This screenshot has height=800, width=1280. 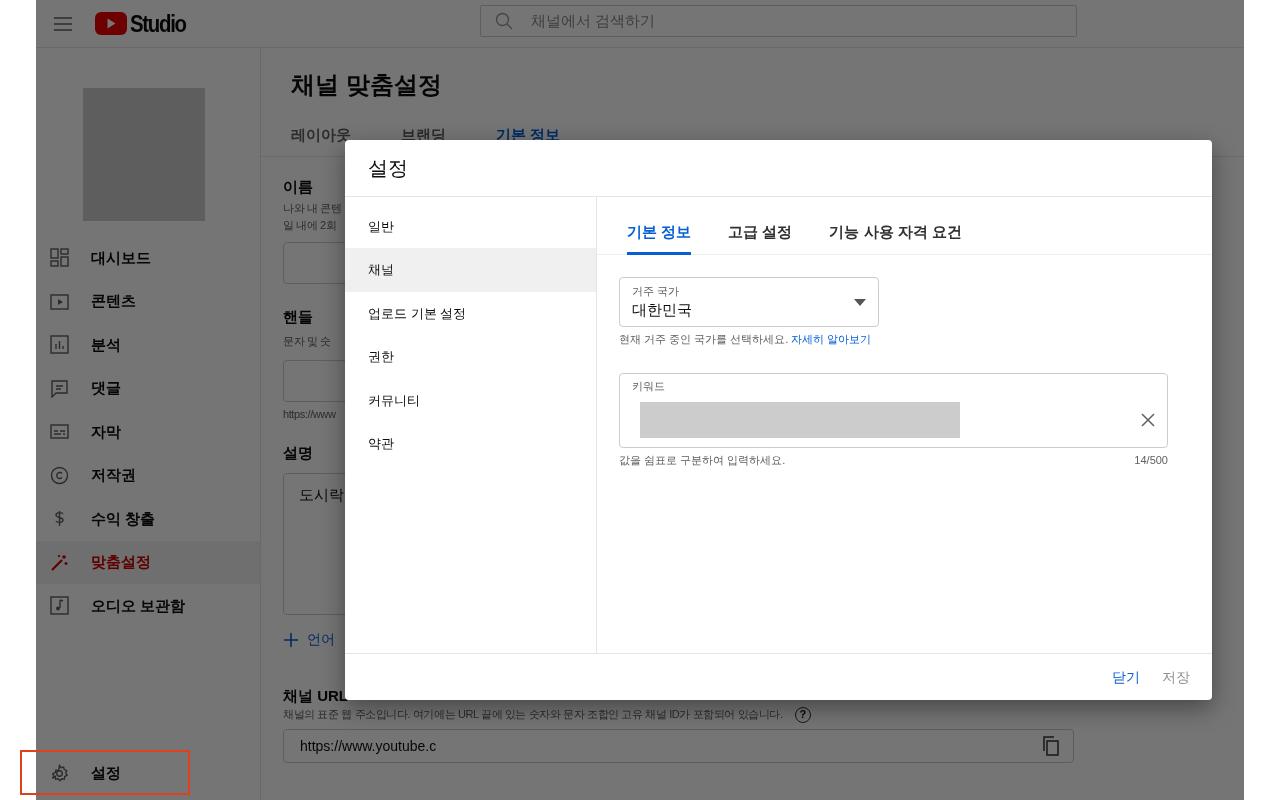 What do you see at coordinates (470, 400) in the screenshot?
I see `dialog-nav-item: 커뮤니티` at bounding box center [470, 400].